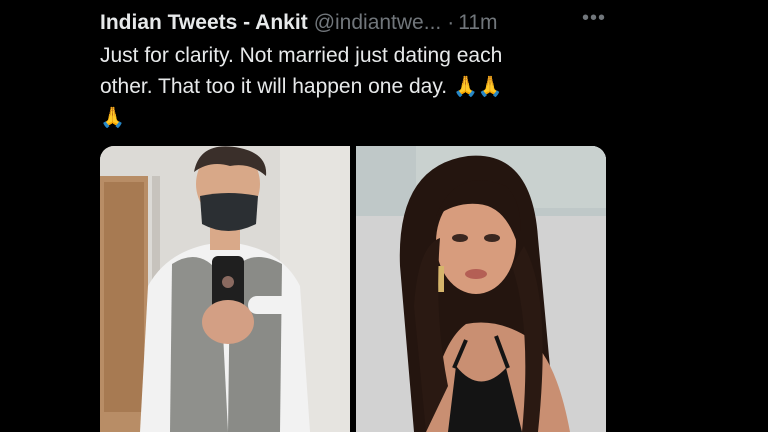 This screenshot has width=768, height=432. I want to click on folded-hands-icon: 🙏, so click(112, 117).